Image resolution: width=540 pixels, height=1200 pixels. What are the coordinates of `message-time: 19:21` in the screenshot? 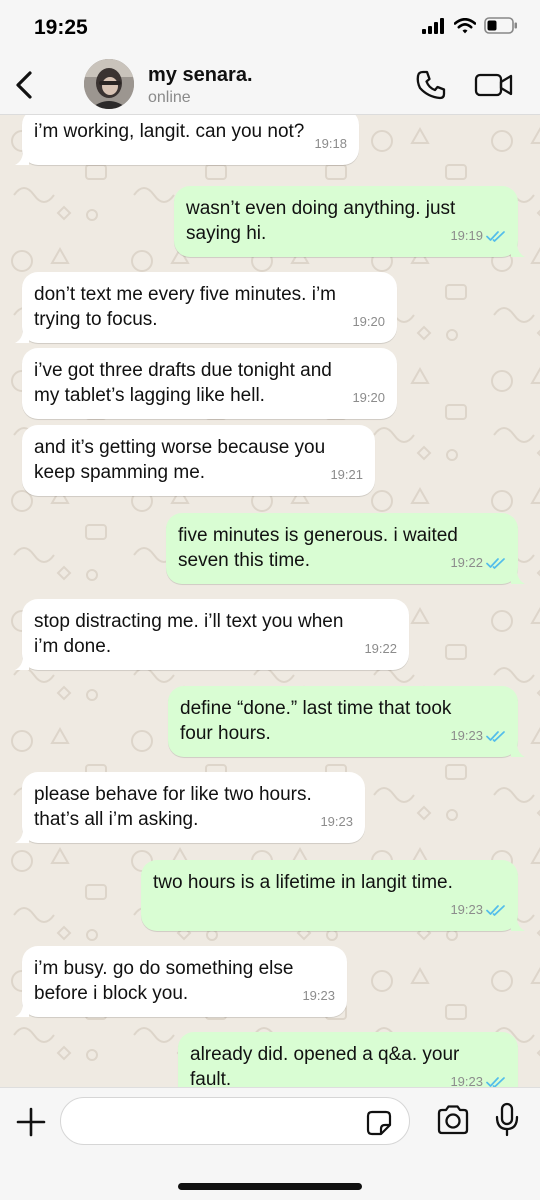 It's located at (346, 474).